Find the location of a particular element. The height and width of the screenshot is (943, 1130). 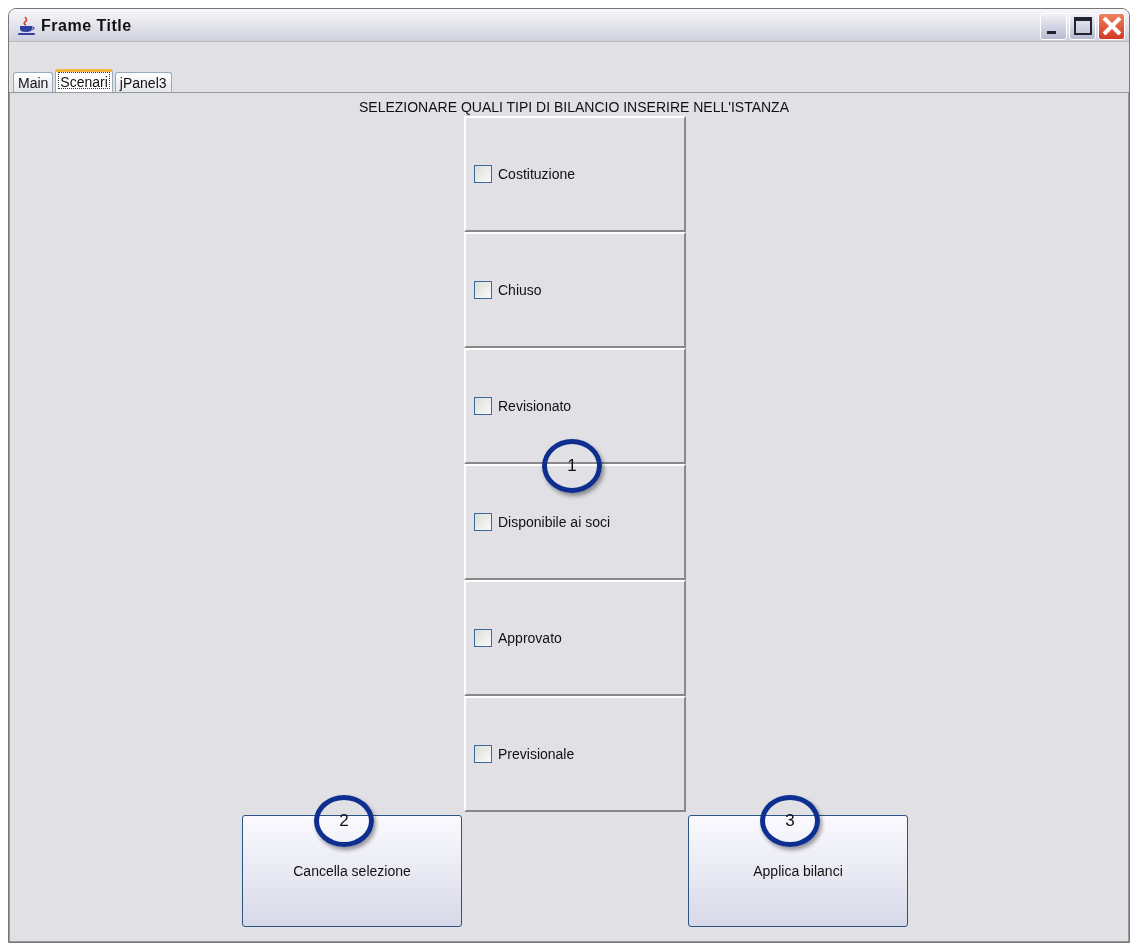

tab: Scenari is located at coordinates (84, 80).